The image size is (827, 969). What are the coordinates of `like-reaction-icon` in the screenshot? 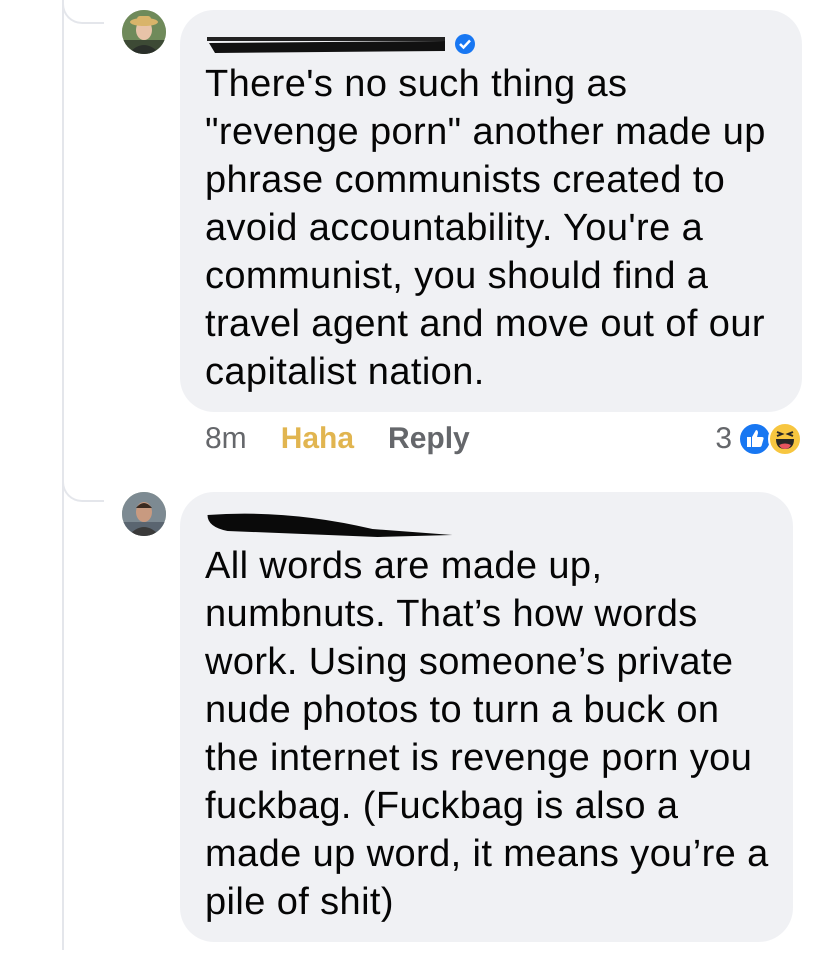 It's located at (755, 439).